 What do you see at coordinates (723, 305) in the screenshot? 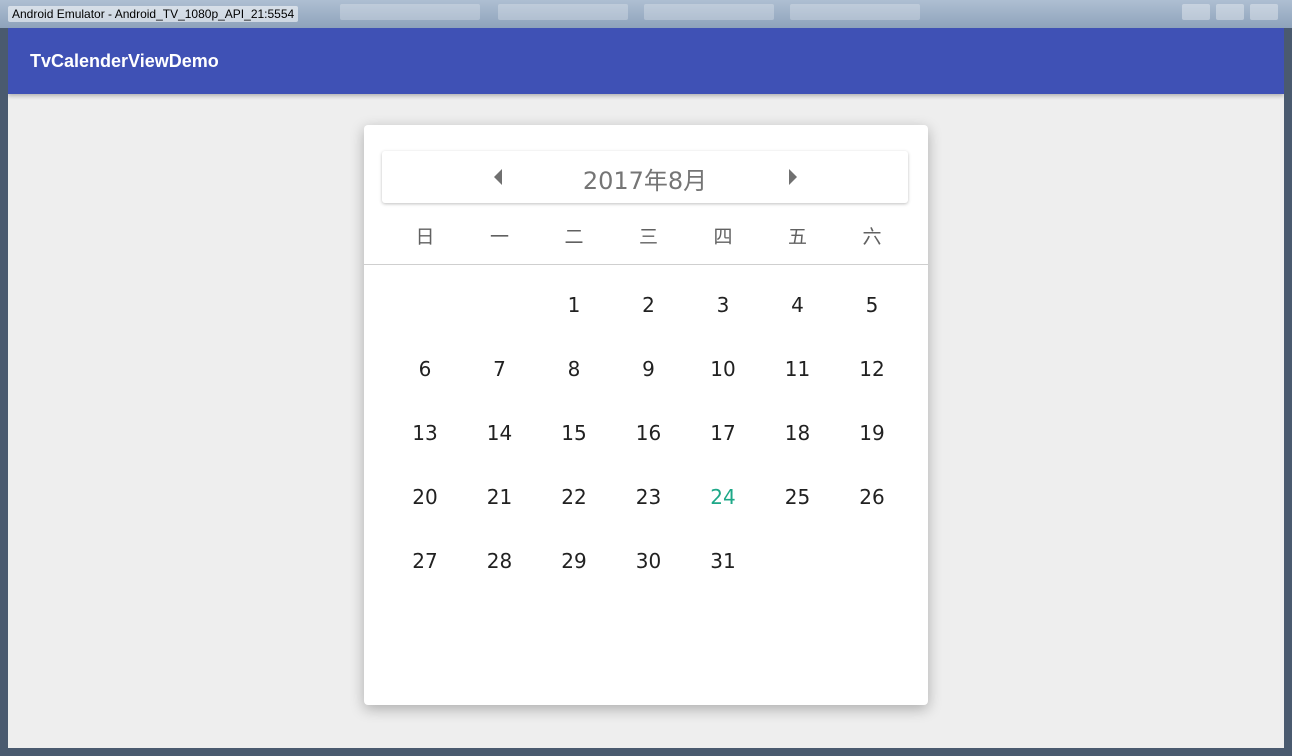
I see `day-cell: 3` at bounding box center [723, 305].